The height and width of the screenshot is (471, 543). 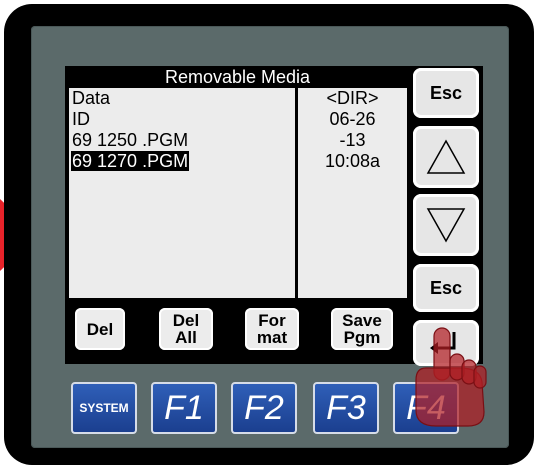 I want to click on file-item: Data, so click(x=182, y=98).